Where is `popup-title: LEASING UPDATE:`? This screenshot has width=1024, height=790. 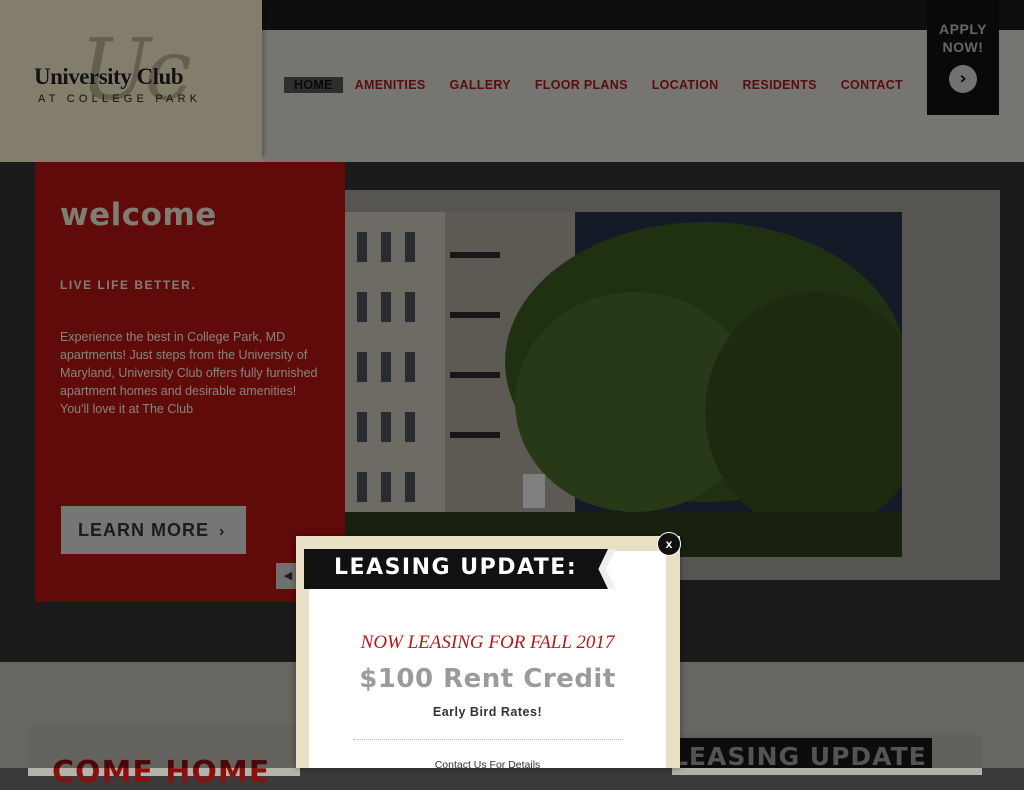 popup-title: LEASING UPDATE: is located at coordinates (456, 567).